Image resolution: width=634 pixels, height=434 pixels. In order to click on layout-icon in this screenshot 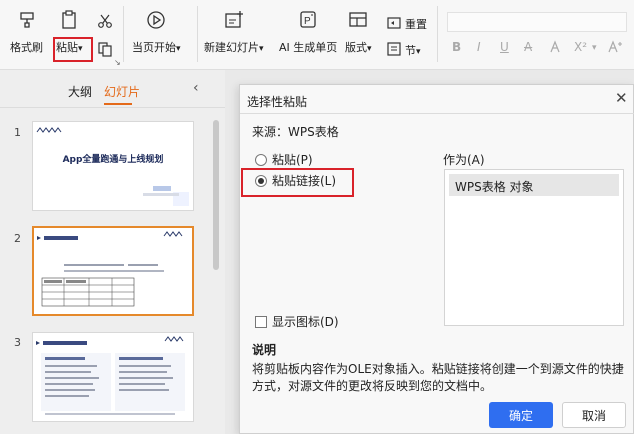, I will do `click(358, 20)`.